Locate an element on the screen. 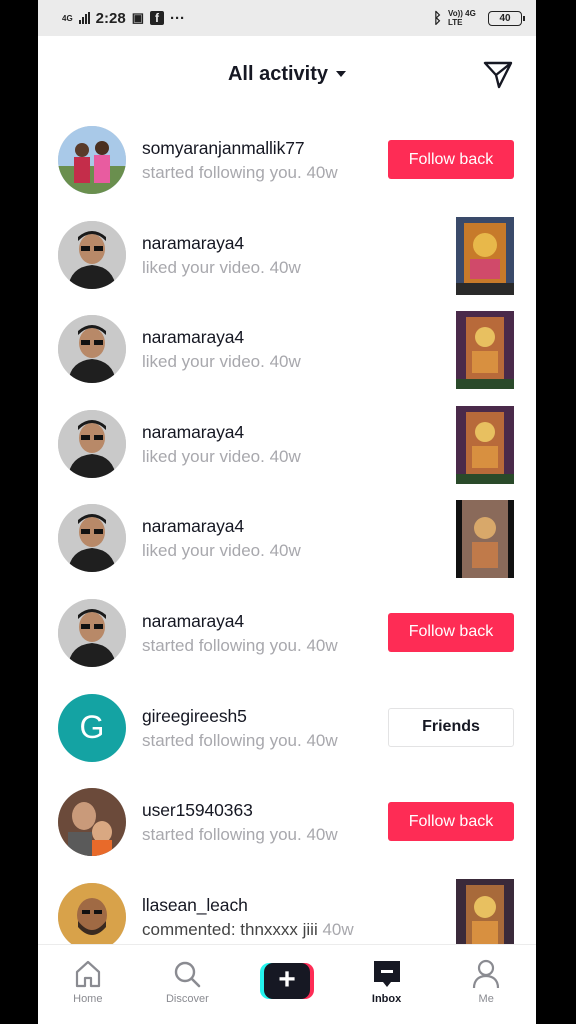 The image size is (576, 1024). nav-home-label: Home is located at coordinates (88, 999).